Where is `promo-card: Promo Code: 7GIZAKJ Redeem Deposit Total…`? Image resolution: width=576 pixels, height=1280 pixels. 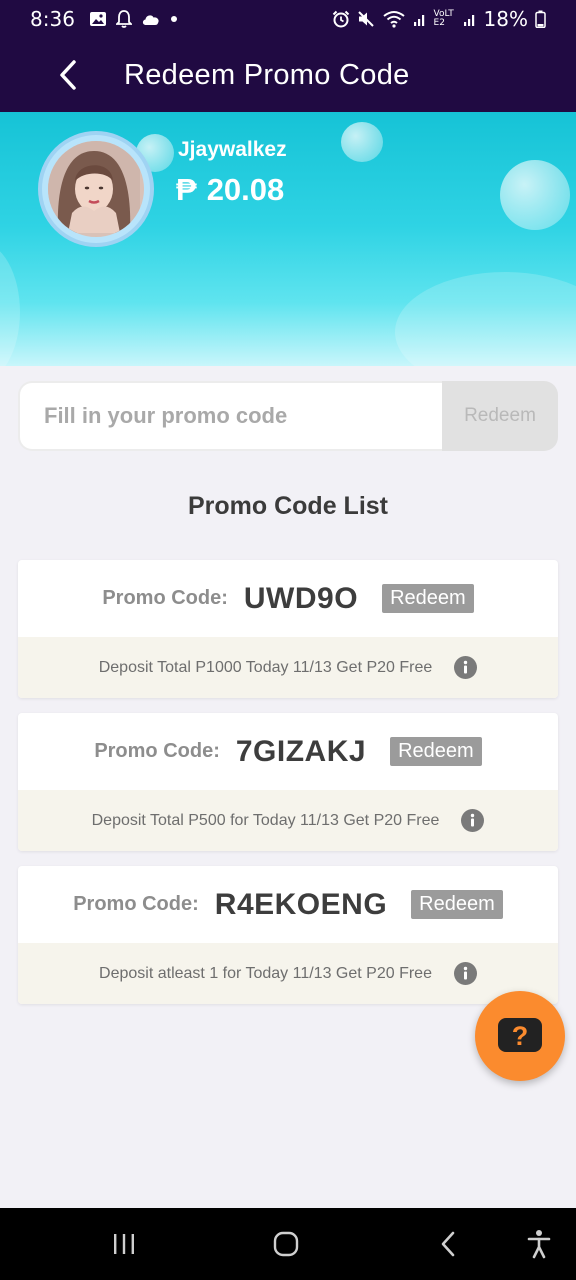 promo-card: Promo Code: 7GIZAKJ Redeem Deposit Total… is located at coordinates (288, 782).